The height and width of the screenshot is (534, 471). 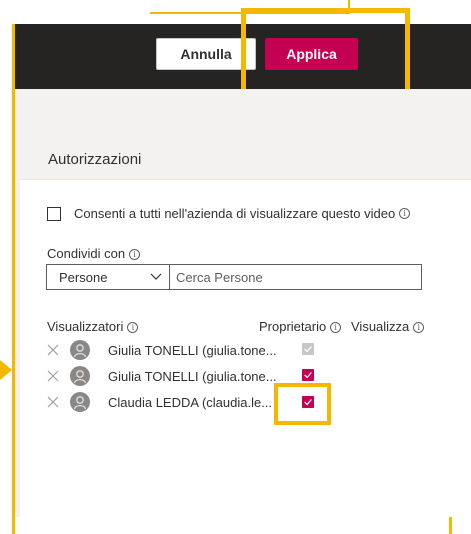 I want to click on view-column-header: Visualizza i, so click(x=388, y=326).